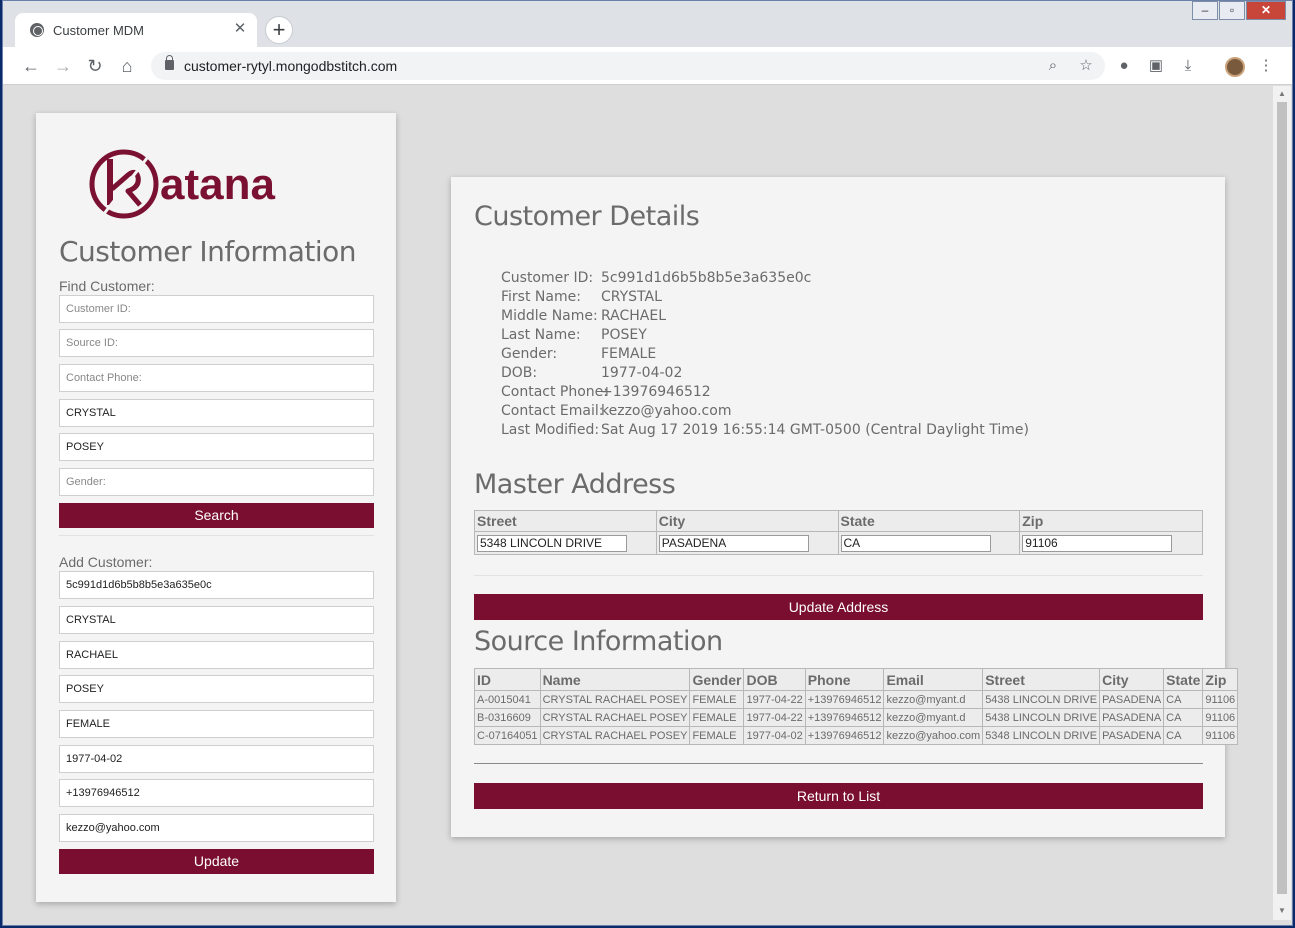 The height and width of the screenshot is (928, 1295). Describe the element at coordinates (63, 66) in the screenshot. I see `forward-icon: →` at that location.